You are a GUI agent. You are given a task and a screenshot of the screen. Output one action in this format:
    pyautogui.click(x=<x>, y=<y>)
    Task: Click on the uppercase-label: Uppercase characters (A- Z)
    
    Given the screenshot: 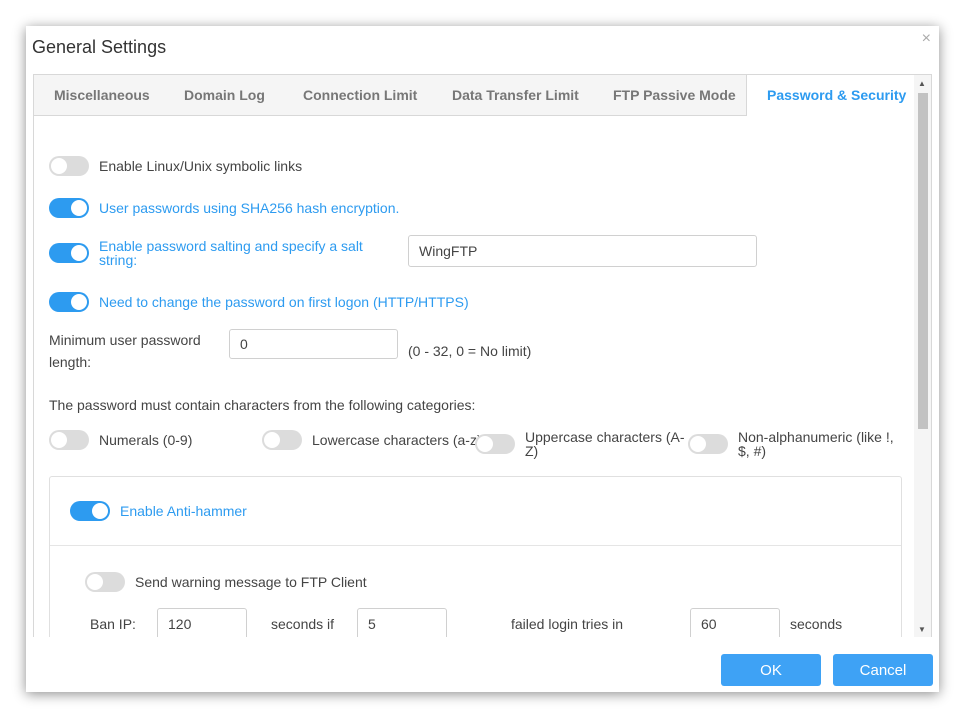 What is the action you would take?
    pyautogui.click(x=605, y=444)
    